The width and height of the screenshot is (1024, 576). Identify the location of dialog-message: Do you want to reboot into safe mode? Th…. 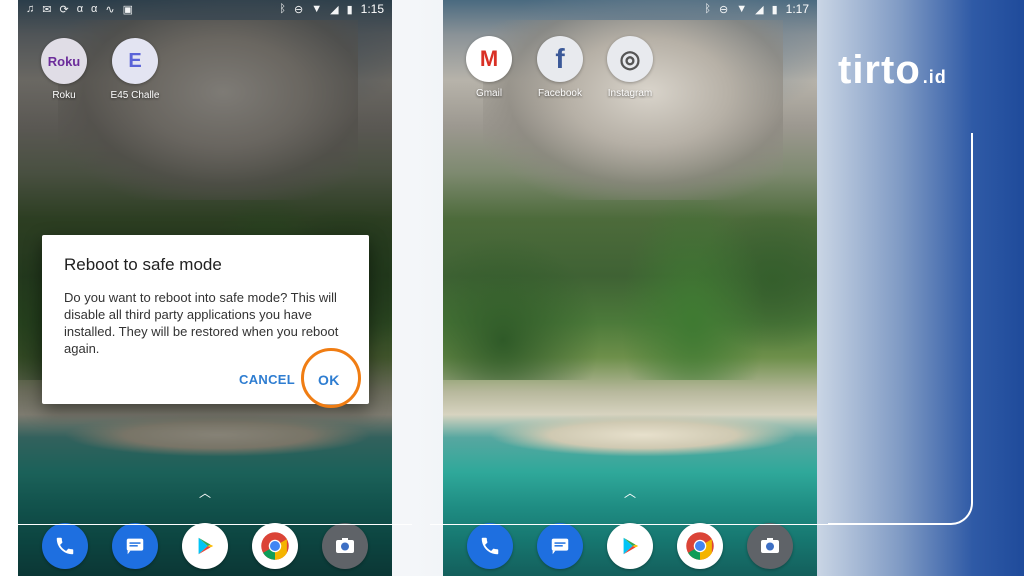
(201, 323).